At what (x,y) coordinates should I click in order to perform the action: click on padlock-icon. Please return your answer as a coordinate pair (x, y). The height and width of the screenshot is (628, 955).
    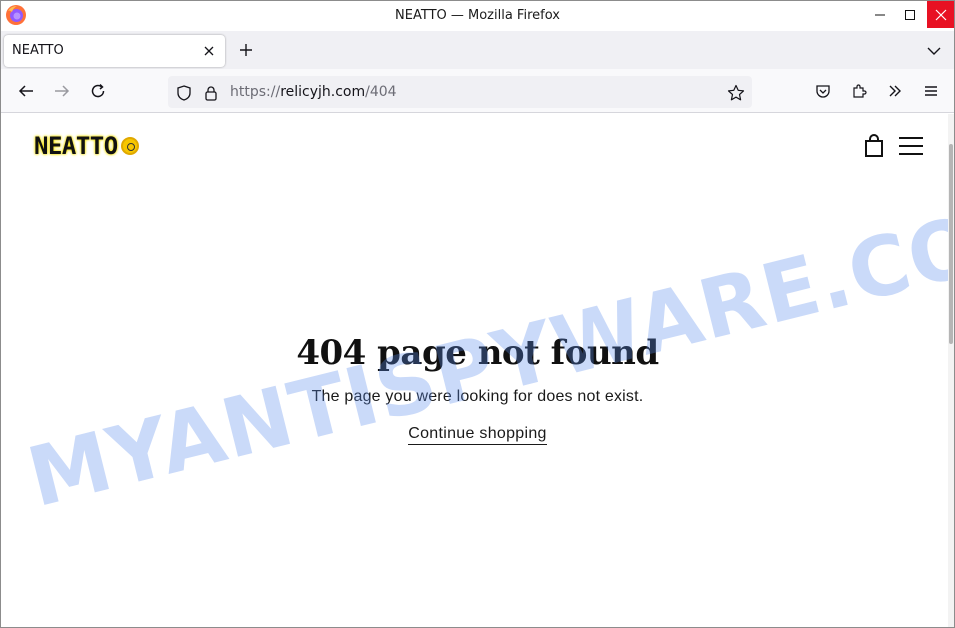
    Looking at the image, I should click on (211, 93).